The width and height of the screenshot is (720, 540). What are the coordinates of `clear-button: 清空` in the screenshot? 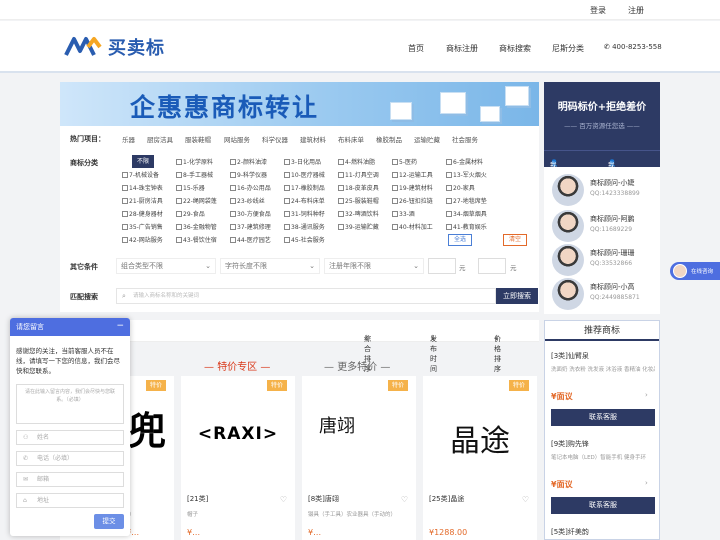 It's located at (515, 240).